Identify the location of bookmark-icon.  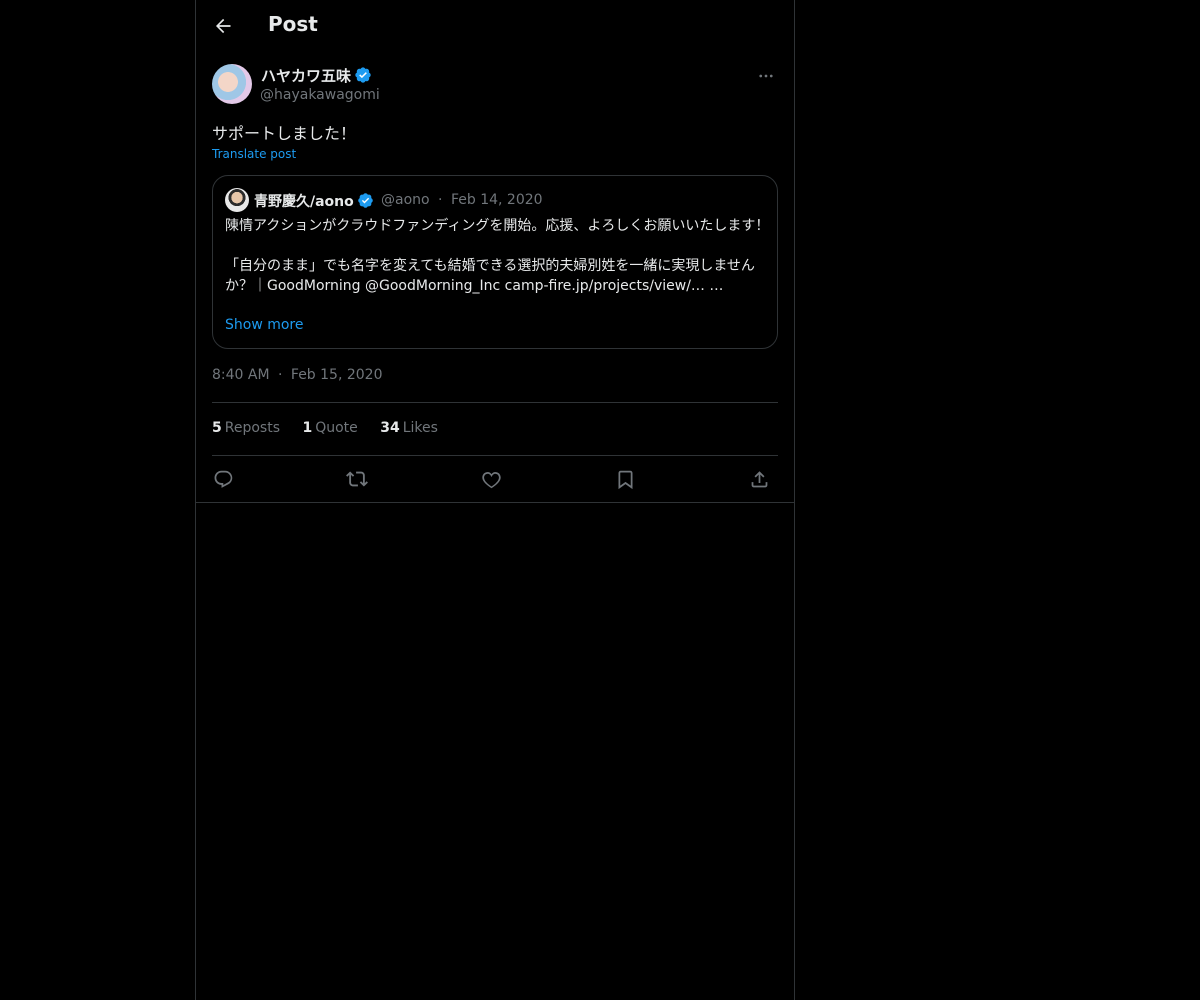
(625, 479).